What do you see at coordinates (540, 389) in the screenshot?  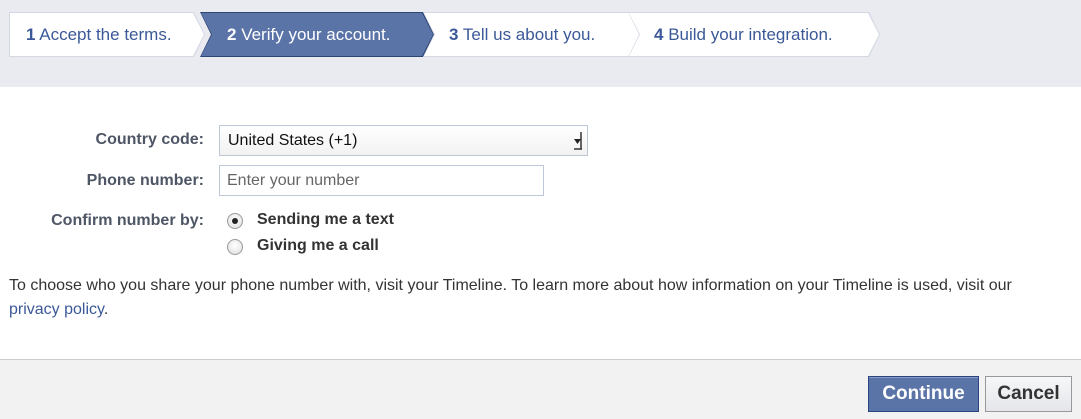 I see `dialog-footer: Continue Cancel` at bounding box center [540, 389].